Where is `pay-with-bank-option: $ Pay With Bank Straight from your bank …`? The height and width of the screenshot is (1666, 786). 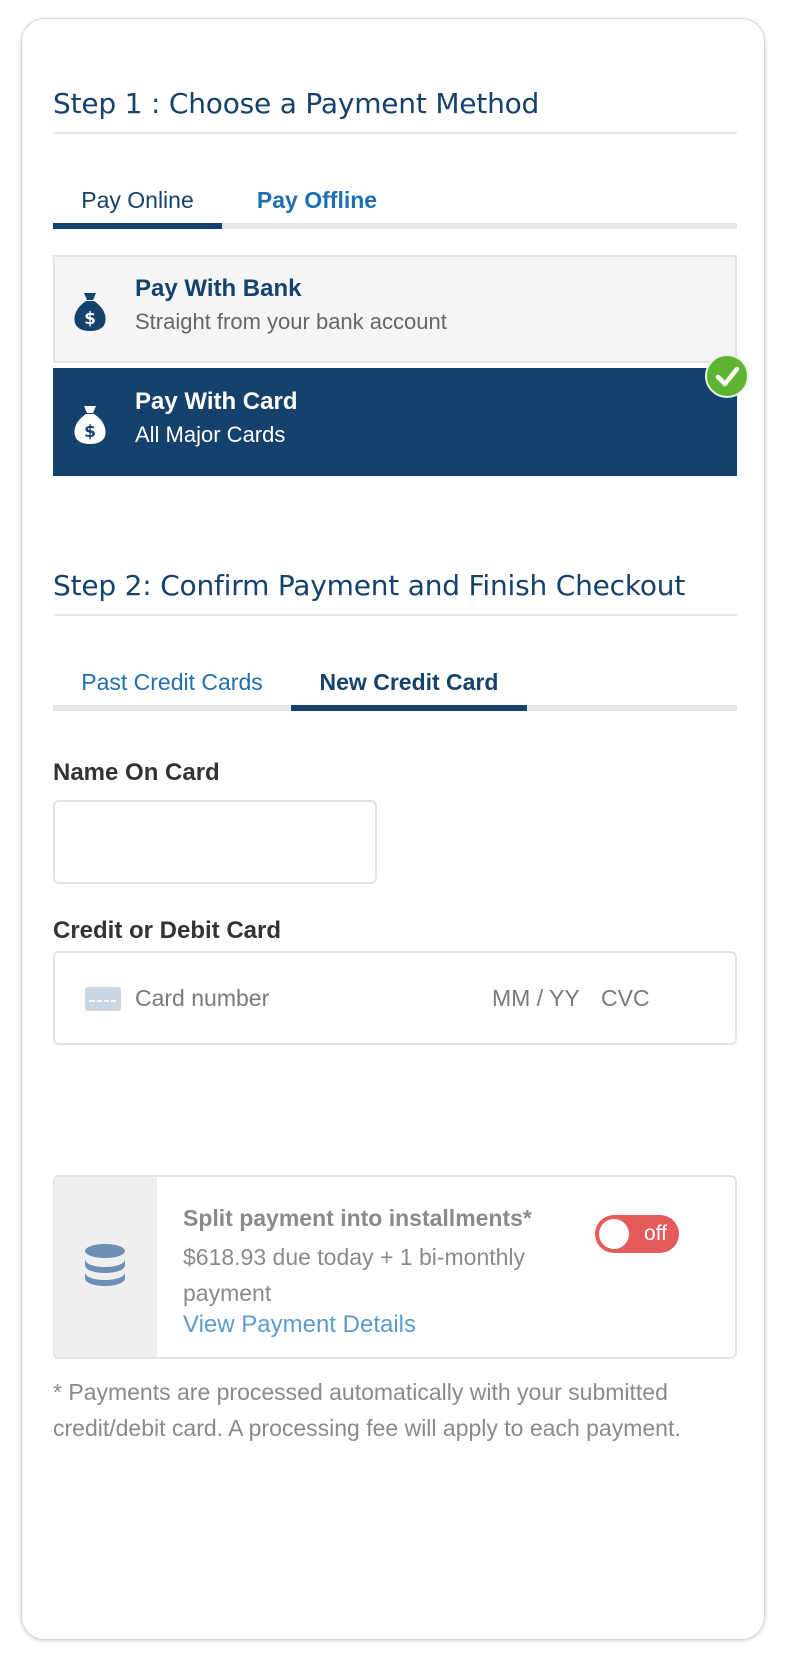
pay-with-bank-option: $ Pay With Bank Straight from your bank … is located at coordinates (395, 309).